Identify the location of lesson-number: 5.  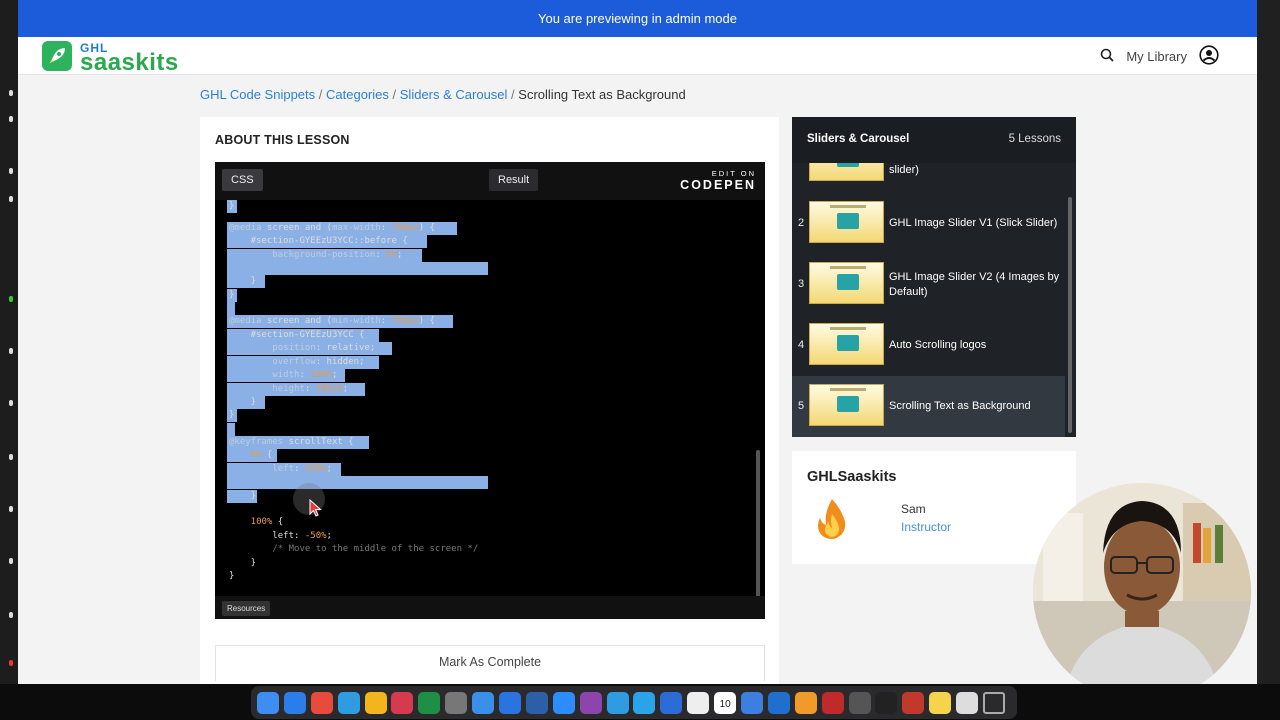
(801, 406).